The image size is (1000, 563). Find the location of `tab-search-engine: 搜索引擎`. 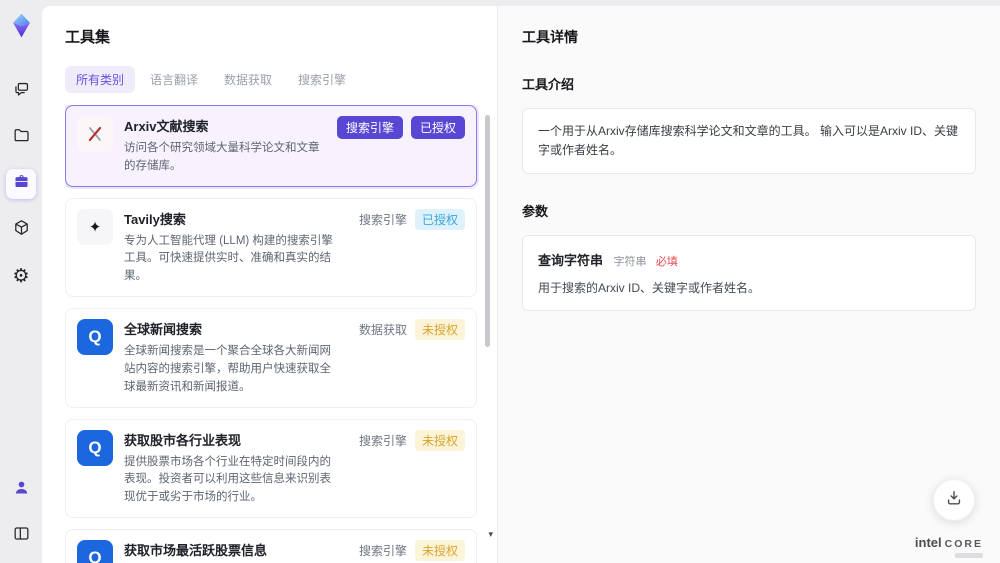

tab-search-engine: 搜索引擎 is located at coordinates (322, 79).